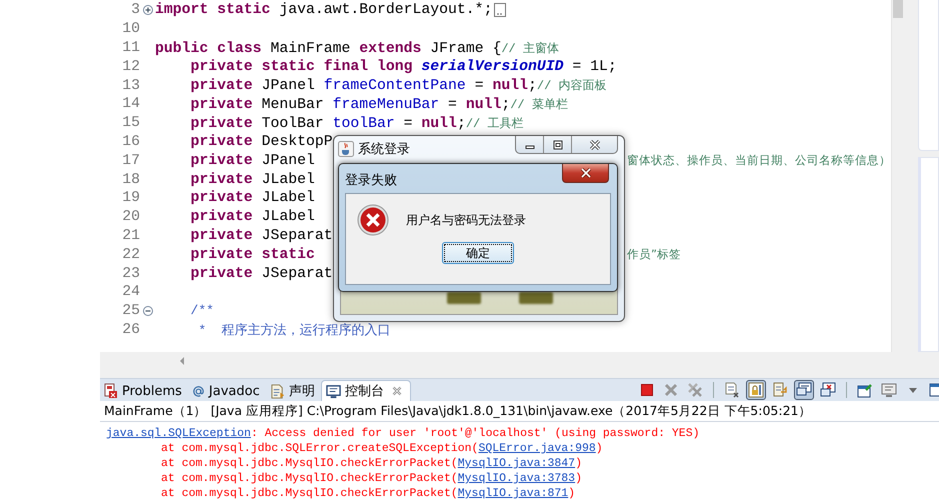 This screenshot has width=939, height=504. Describe the element at coordinates (227, 391) in the screenshot. I see `panel-tab: Javadoc` at that location.